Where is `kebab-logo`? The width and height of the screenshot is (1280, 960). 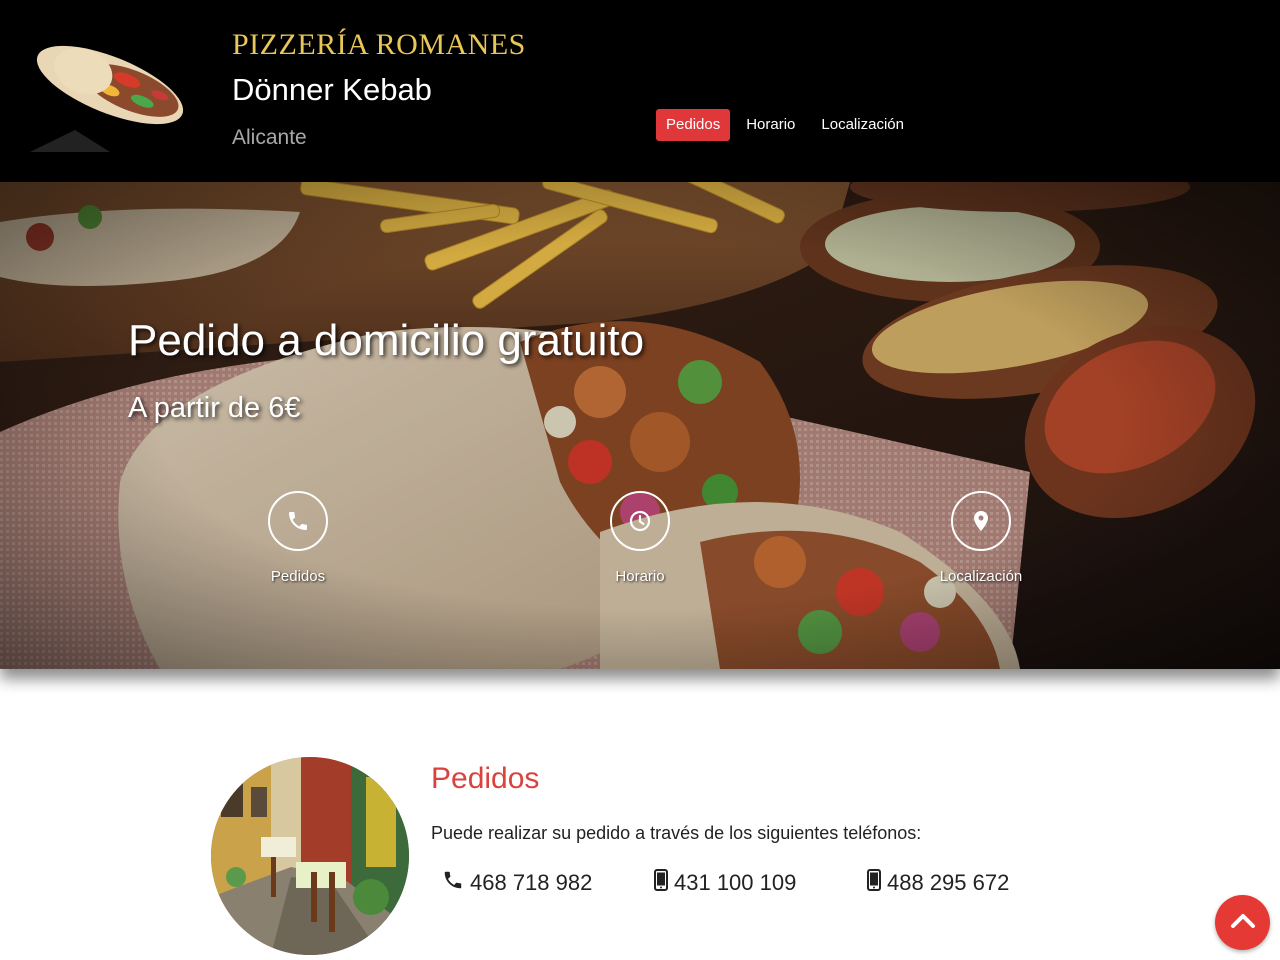
kebab-logo is located at coordinates (110, 94).